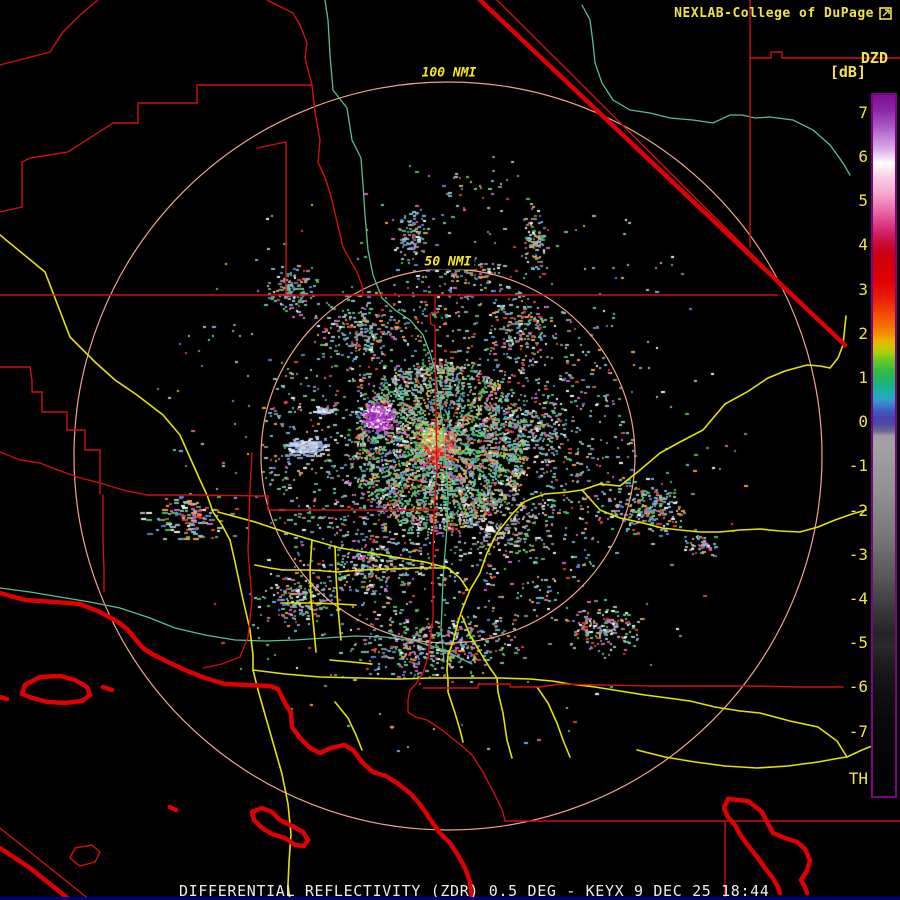  What do you see at coordinates (858, 731) in the screenshot?
I see `colorbar-tick-label: -7` at bounding box center [858, 731].